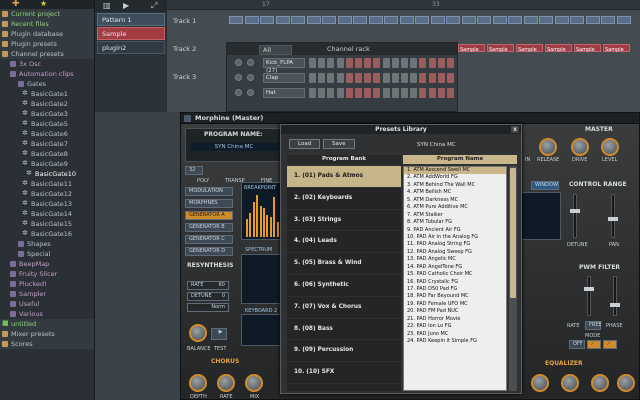 The width and height of the screenshot is (640, 400). What do you see at coordinates (513, 233) in the screenshot?
I see `scrollbar-thumb` at bounding box center [513, 233].